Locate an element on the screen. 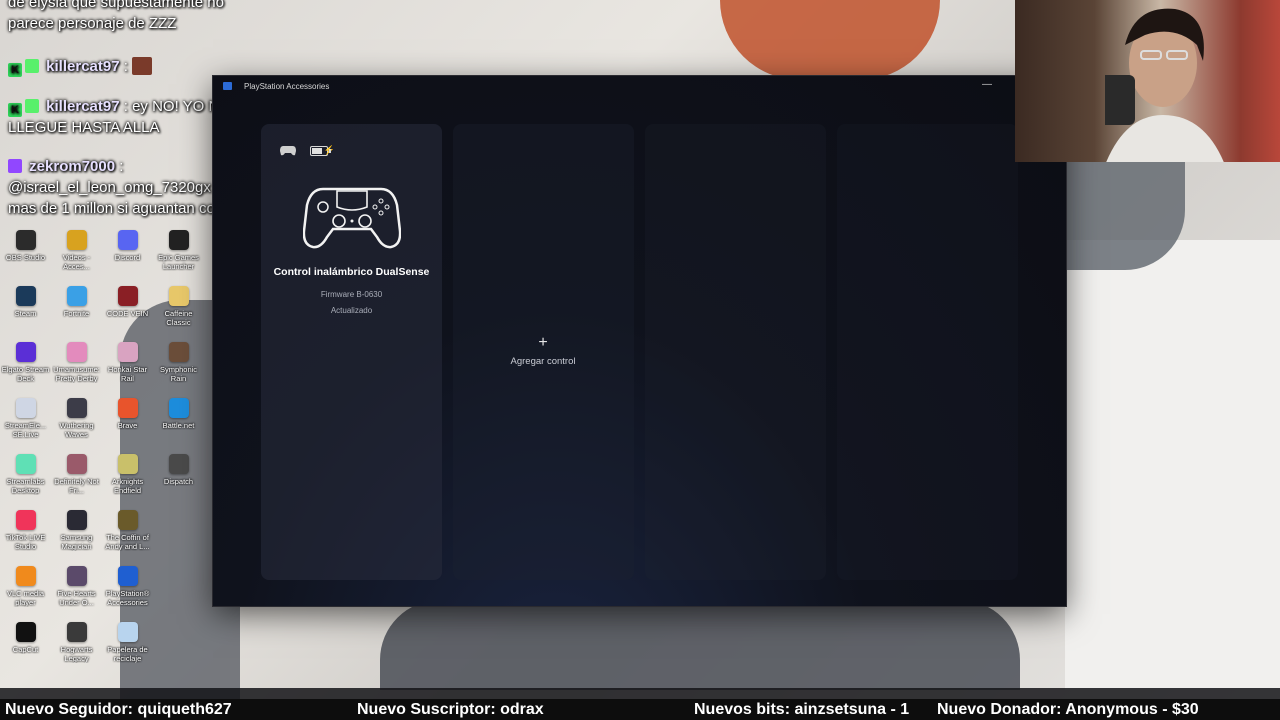 This screenshot has height=720, width=1280. chat-message: K killercat97 : is located at coordinates (80, 66).